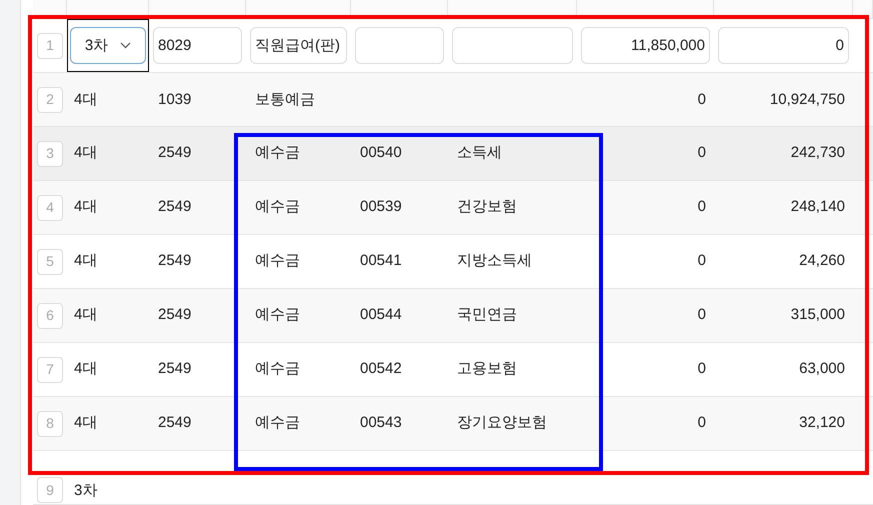  I want to click on table-cell-text: 00540, so click(381, 153).